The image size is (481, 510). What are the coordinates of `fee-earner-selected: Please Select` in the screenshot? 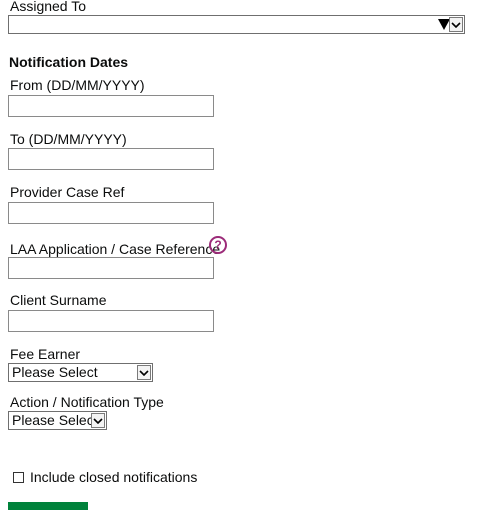 It's located at (55, 372).